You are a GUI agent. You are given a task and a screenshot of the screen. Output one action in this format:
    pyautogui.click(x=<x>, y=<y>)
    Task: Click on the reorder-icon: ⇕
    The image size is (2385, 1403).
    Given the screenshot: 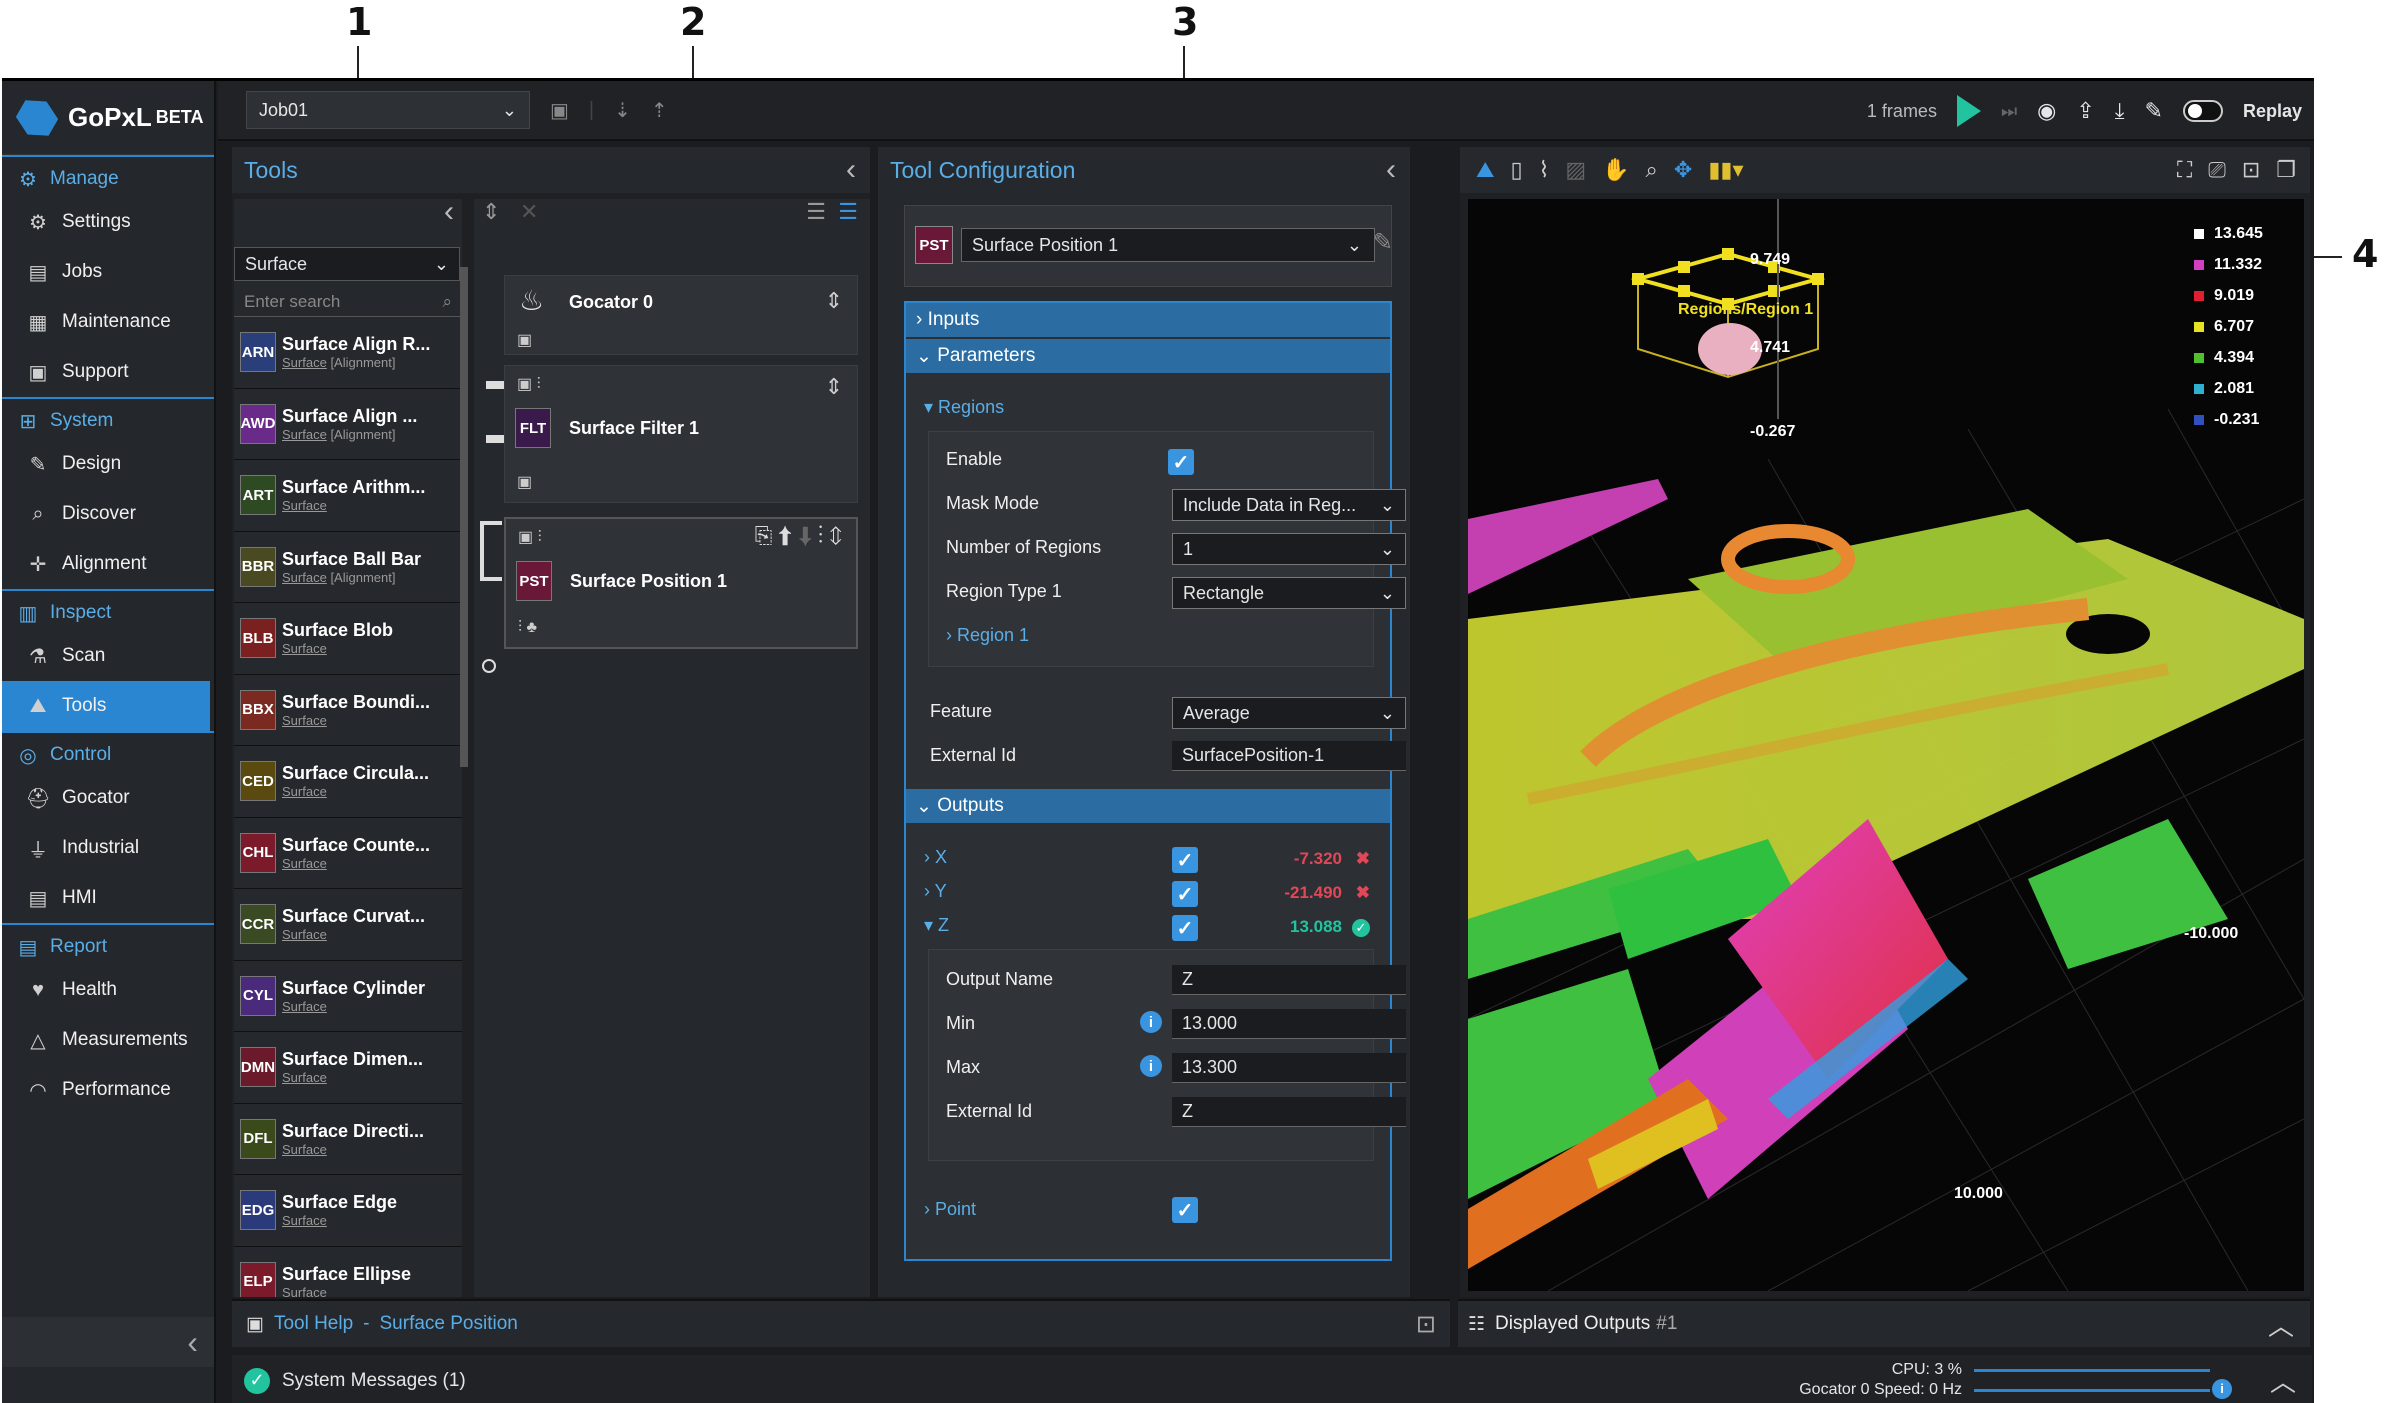 What is the action you would take?
    pyautogui.click(x=834, y=301)
    